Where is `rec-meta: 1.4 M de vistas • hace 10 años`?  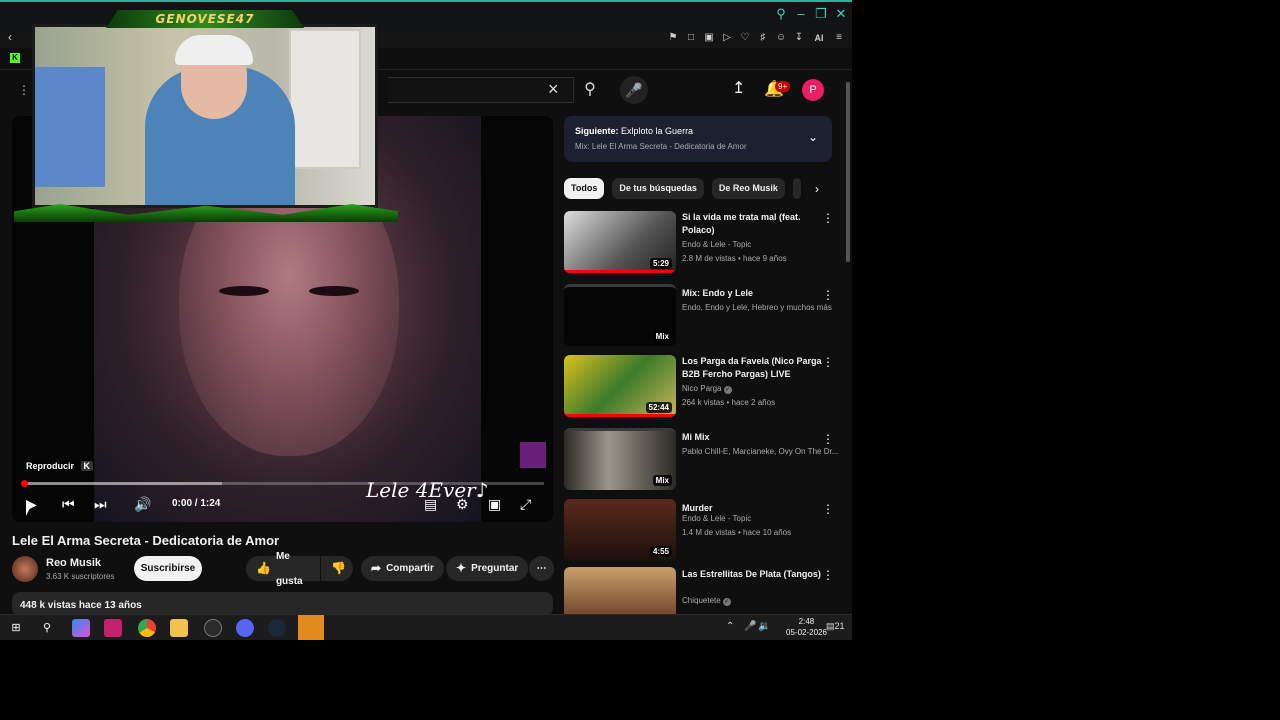
rec-meta: 1.4 M de vistas • hace 10 años is located at coordinates (737, 532).